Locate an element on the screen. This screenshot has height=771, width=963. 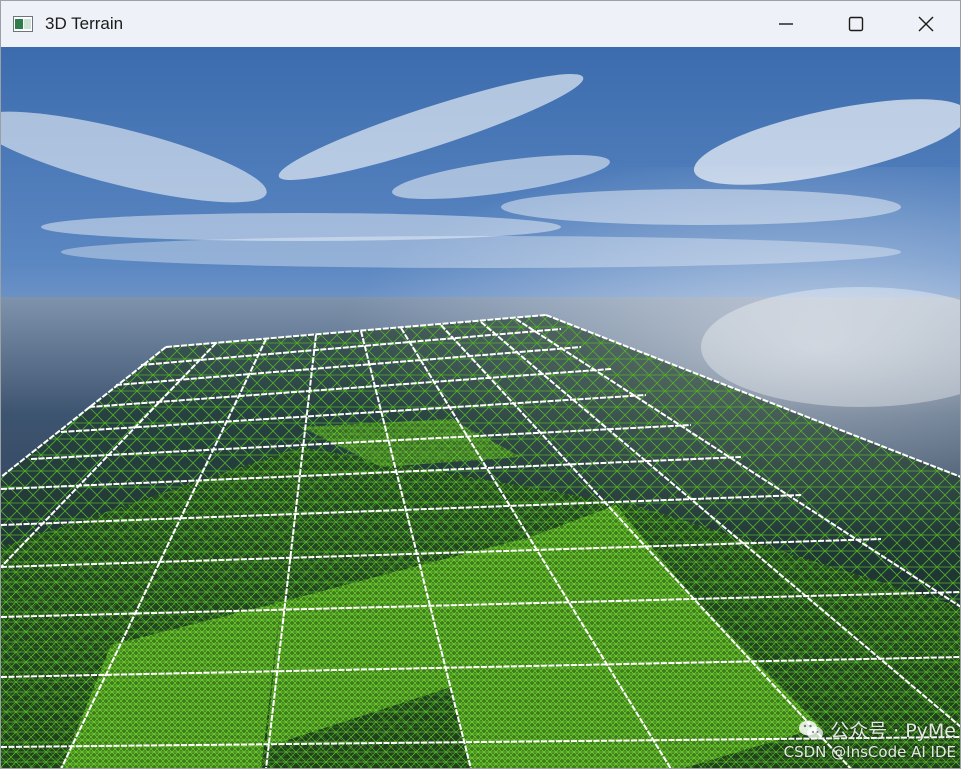
close-button is located at coordinates (925, 24).